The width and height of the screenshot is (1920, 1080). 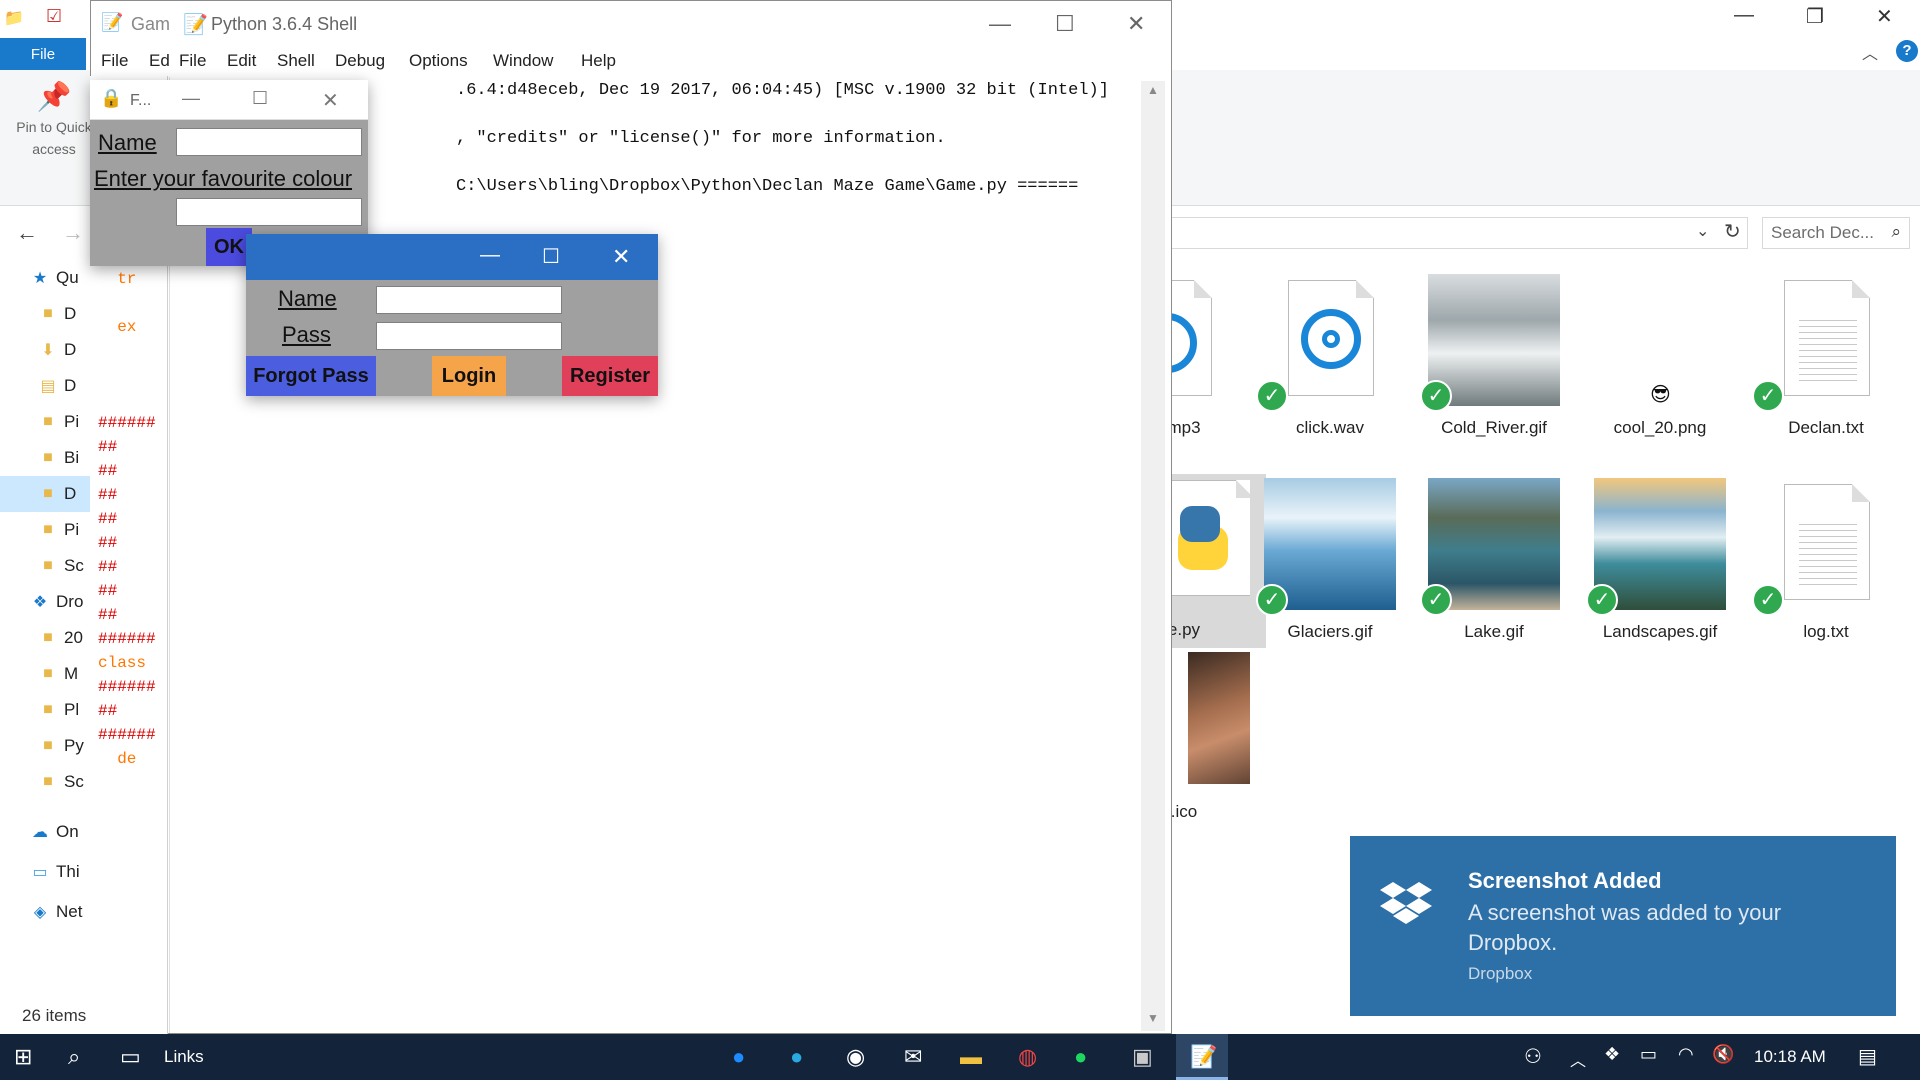 What do you see at coordinates (452, 257) in the screenshot?
I see `dialog-title-bar: — ☐ ✕` at bounding box center [452, 257].